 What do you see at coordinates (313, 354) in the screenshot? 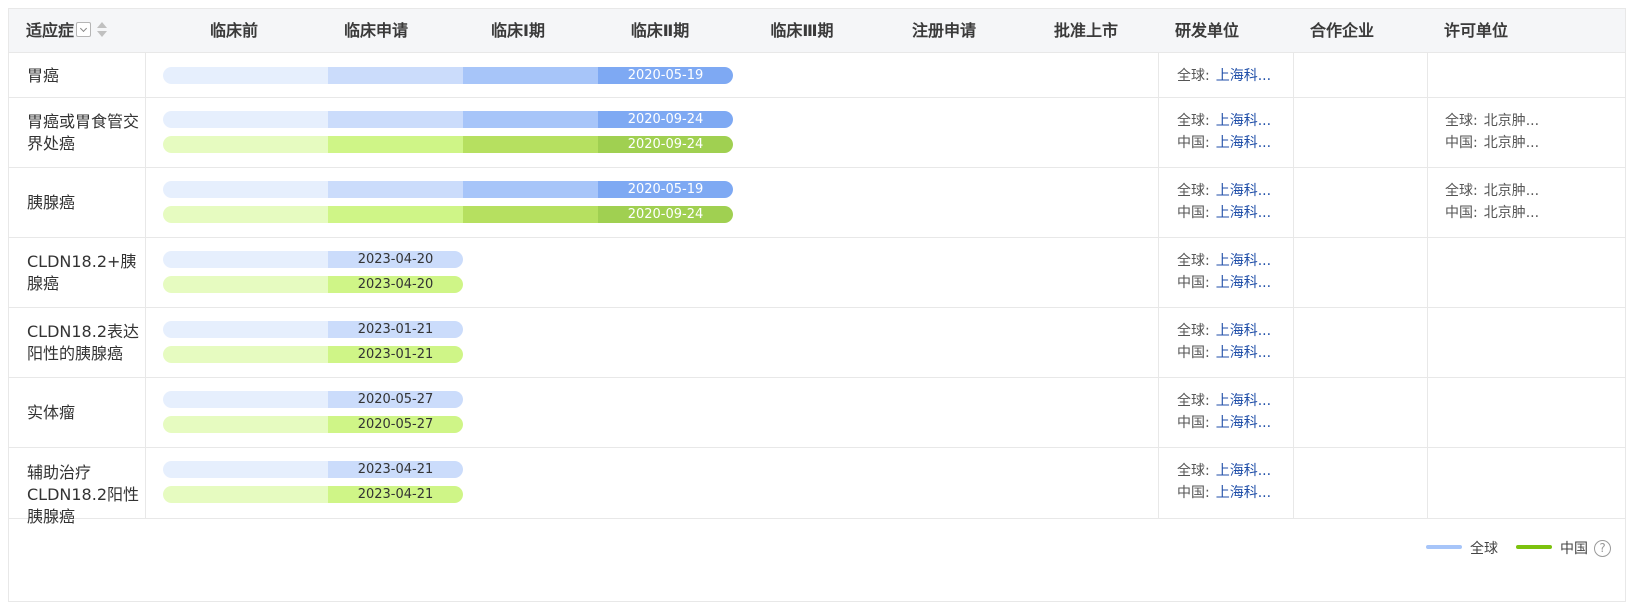
I see `phase-bar-china: 2023-01-21` at bounding box center [313, 354].